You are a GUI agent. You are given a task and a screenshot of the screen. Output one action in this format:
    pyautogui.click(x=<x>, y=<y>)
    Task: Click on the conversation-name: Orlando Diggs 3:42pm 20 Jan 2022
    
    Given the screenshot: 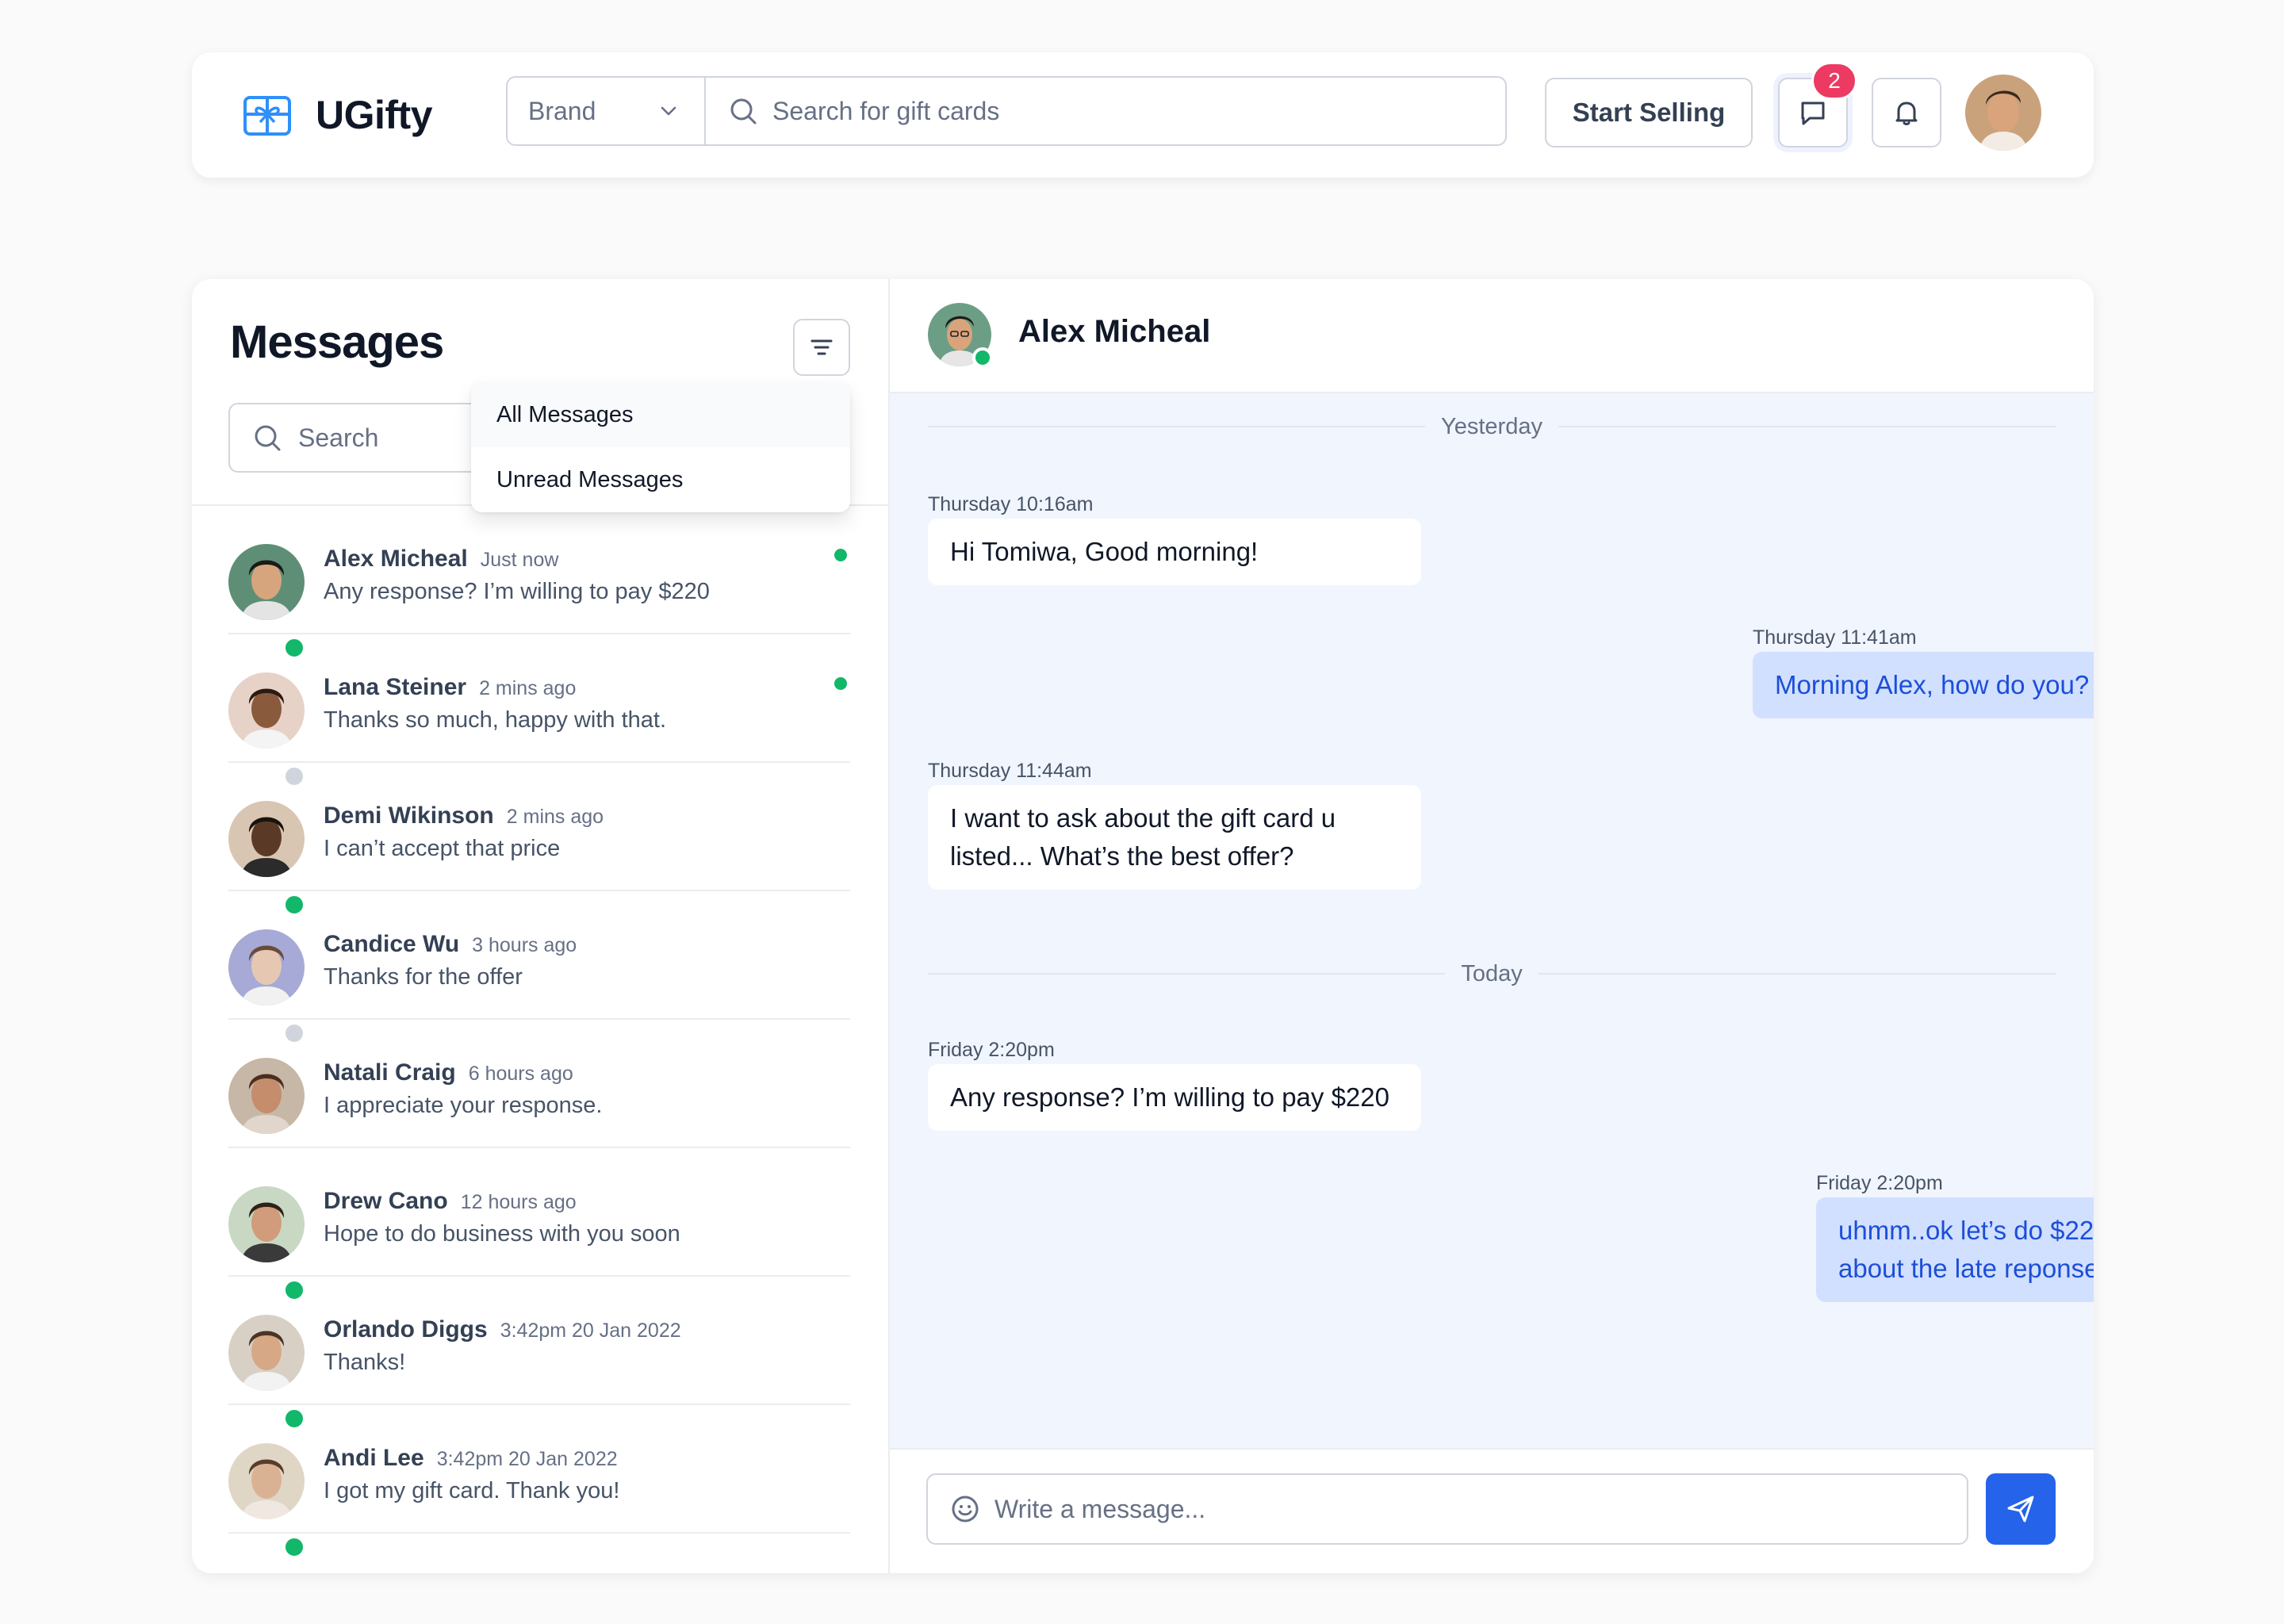 What is the action you would take?
    pyautogui.click(x=502, y=1329)
    